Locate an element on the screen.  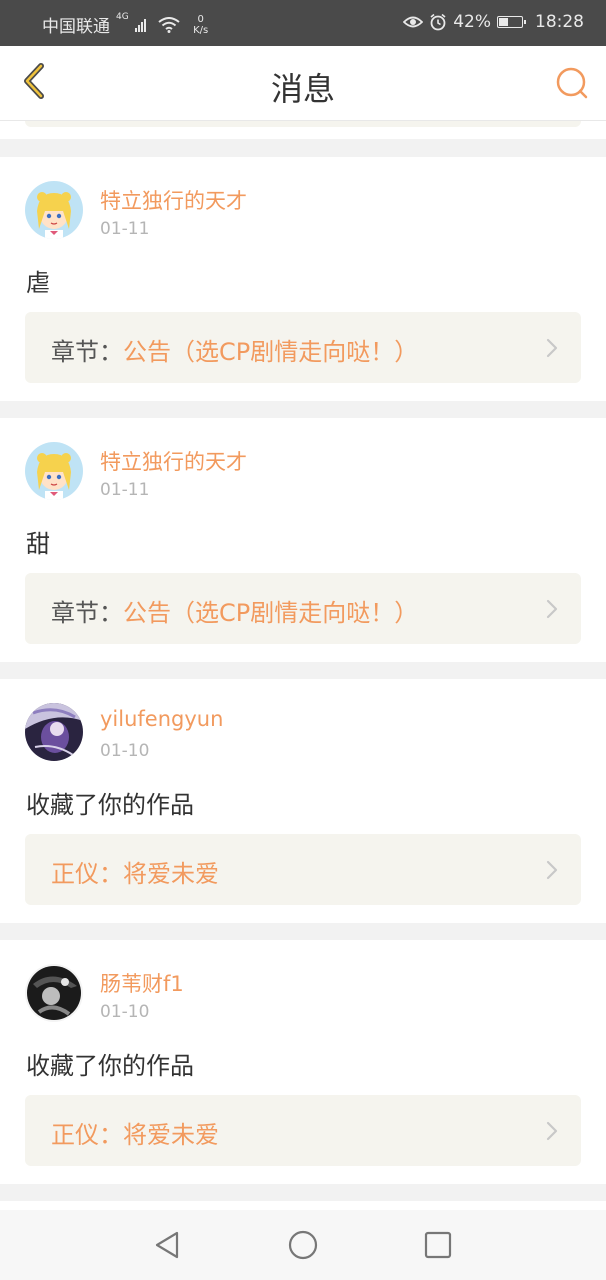
next-message-sliver is located at coordinates (303, 1205).